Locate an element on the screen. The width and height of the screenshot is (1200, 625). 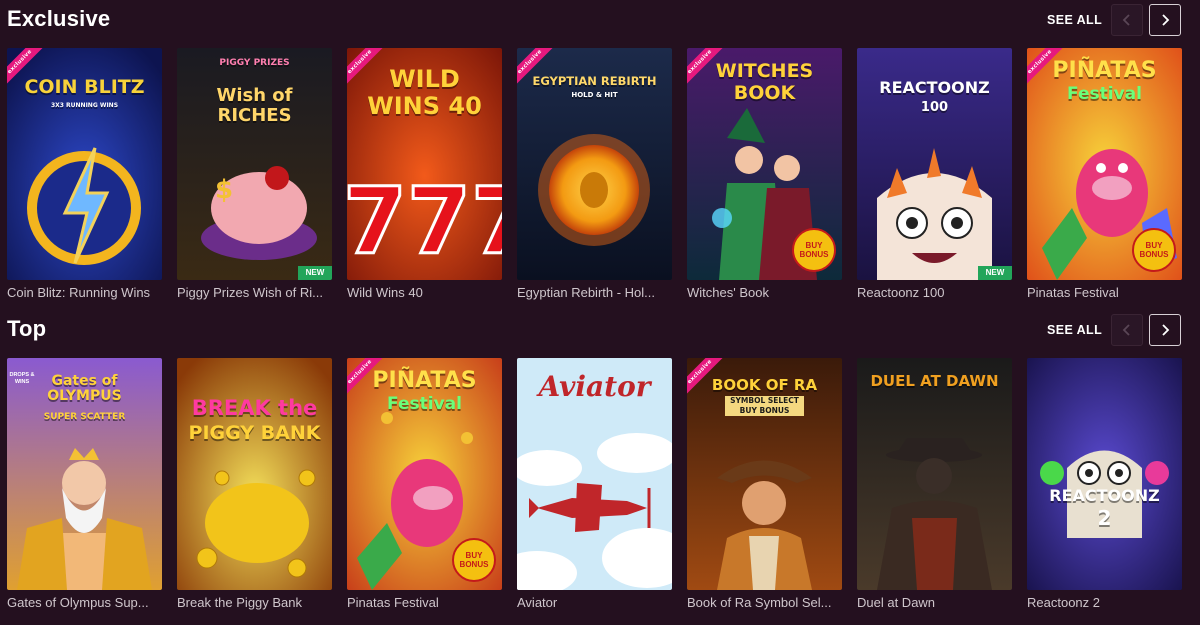
section-title: Exclusive is located at coordinates (59, 18).